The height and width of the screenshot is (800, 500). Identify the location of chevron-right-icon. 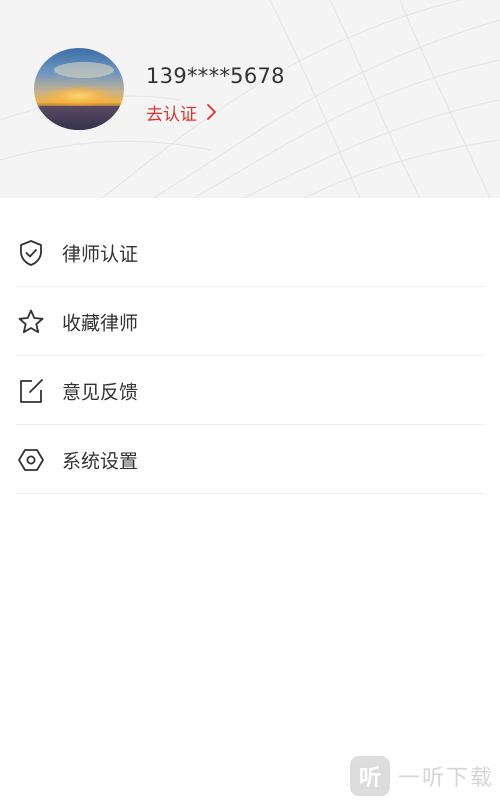
(211, 112).